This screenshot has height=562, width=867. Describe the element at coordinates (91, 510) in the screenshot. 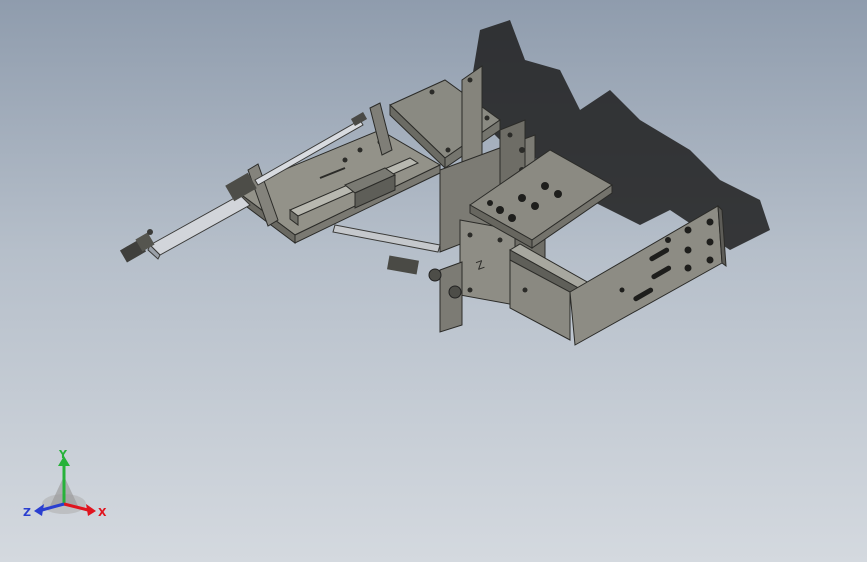

I see `x-axis-arrow-icon` at that location.